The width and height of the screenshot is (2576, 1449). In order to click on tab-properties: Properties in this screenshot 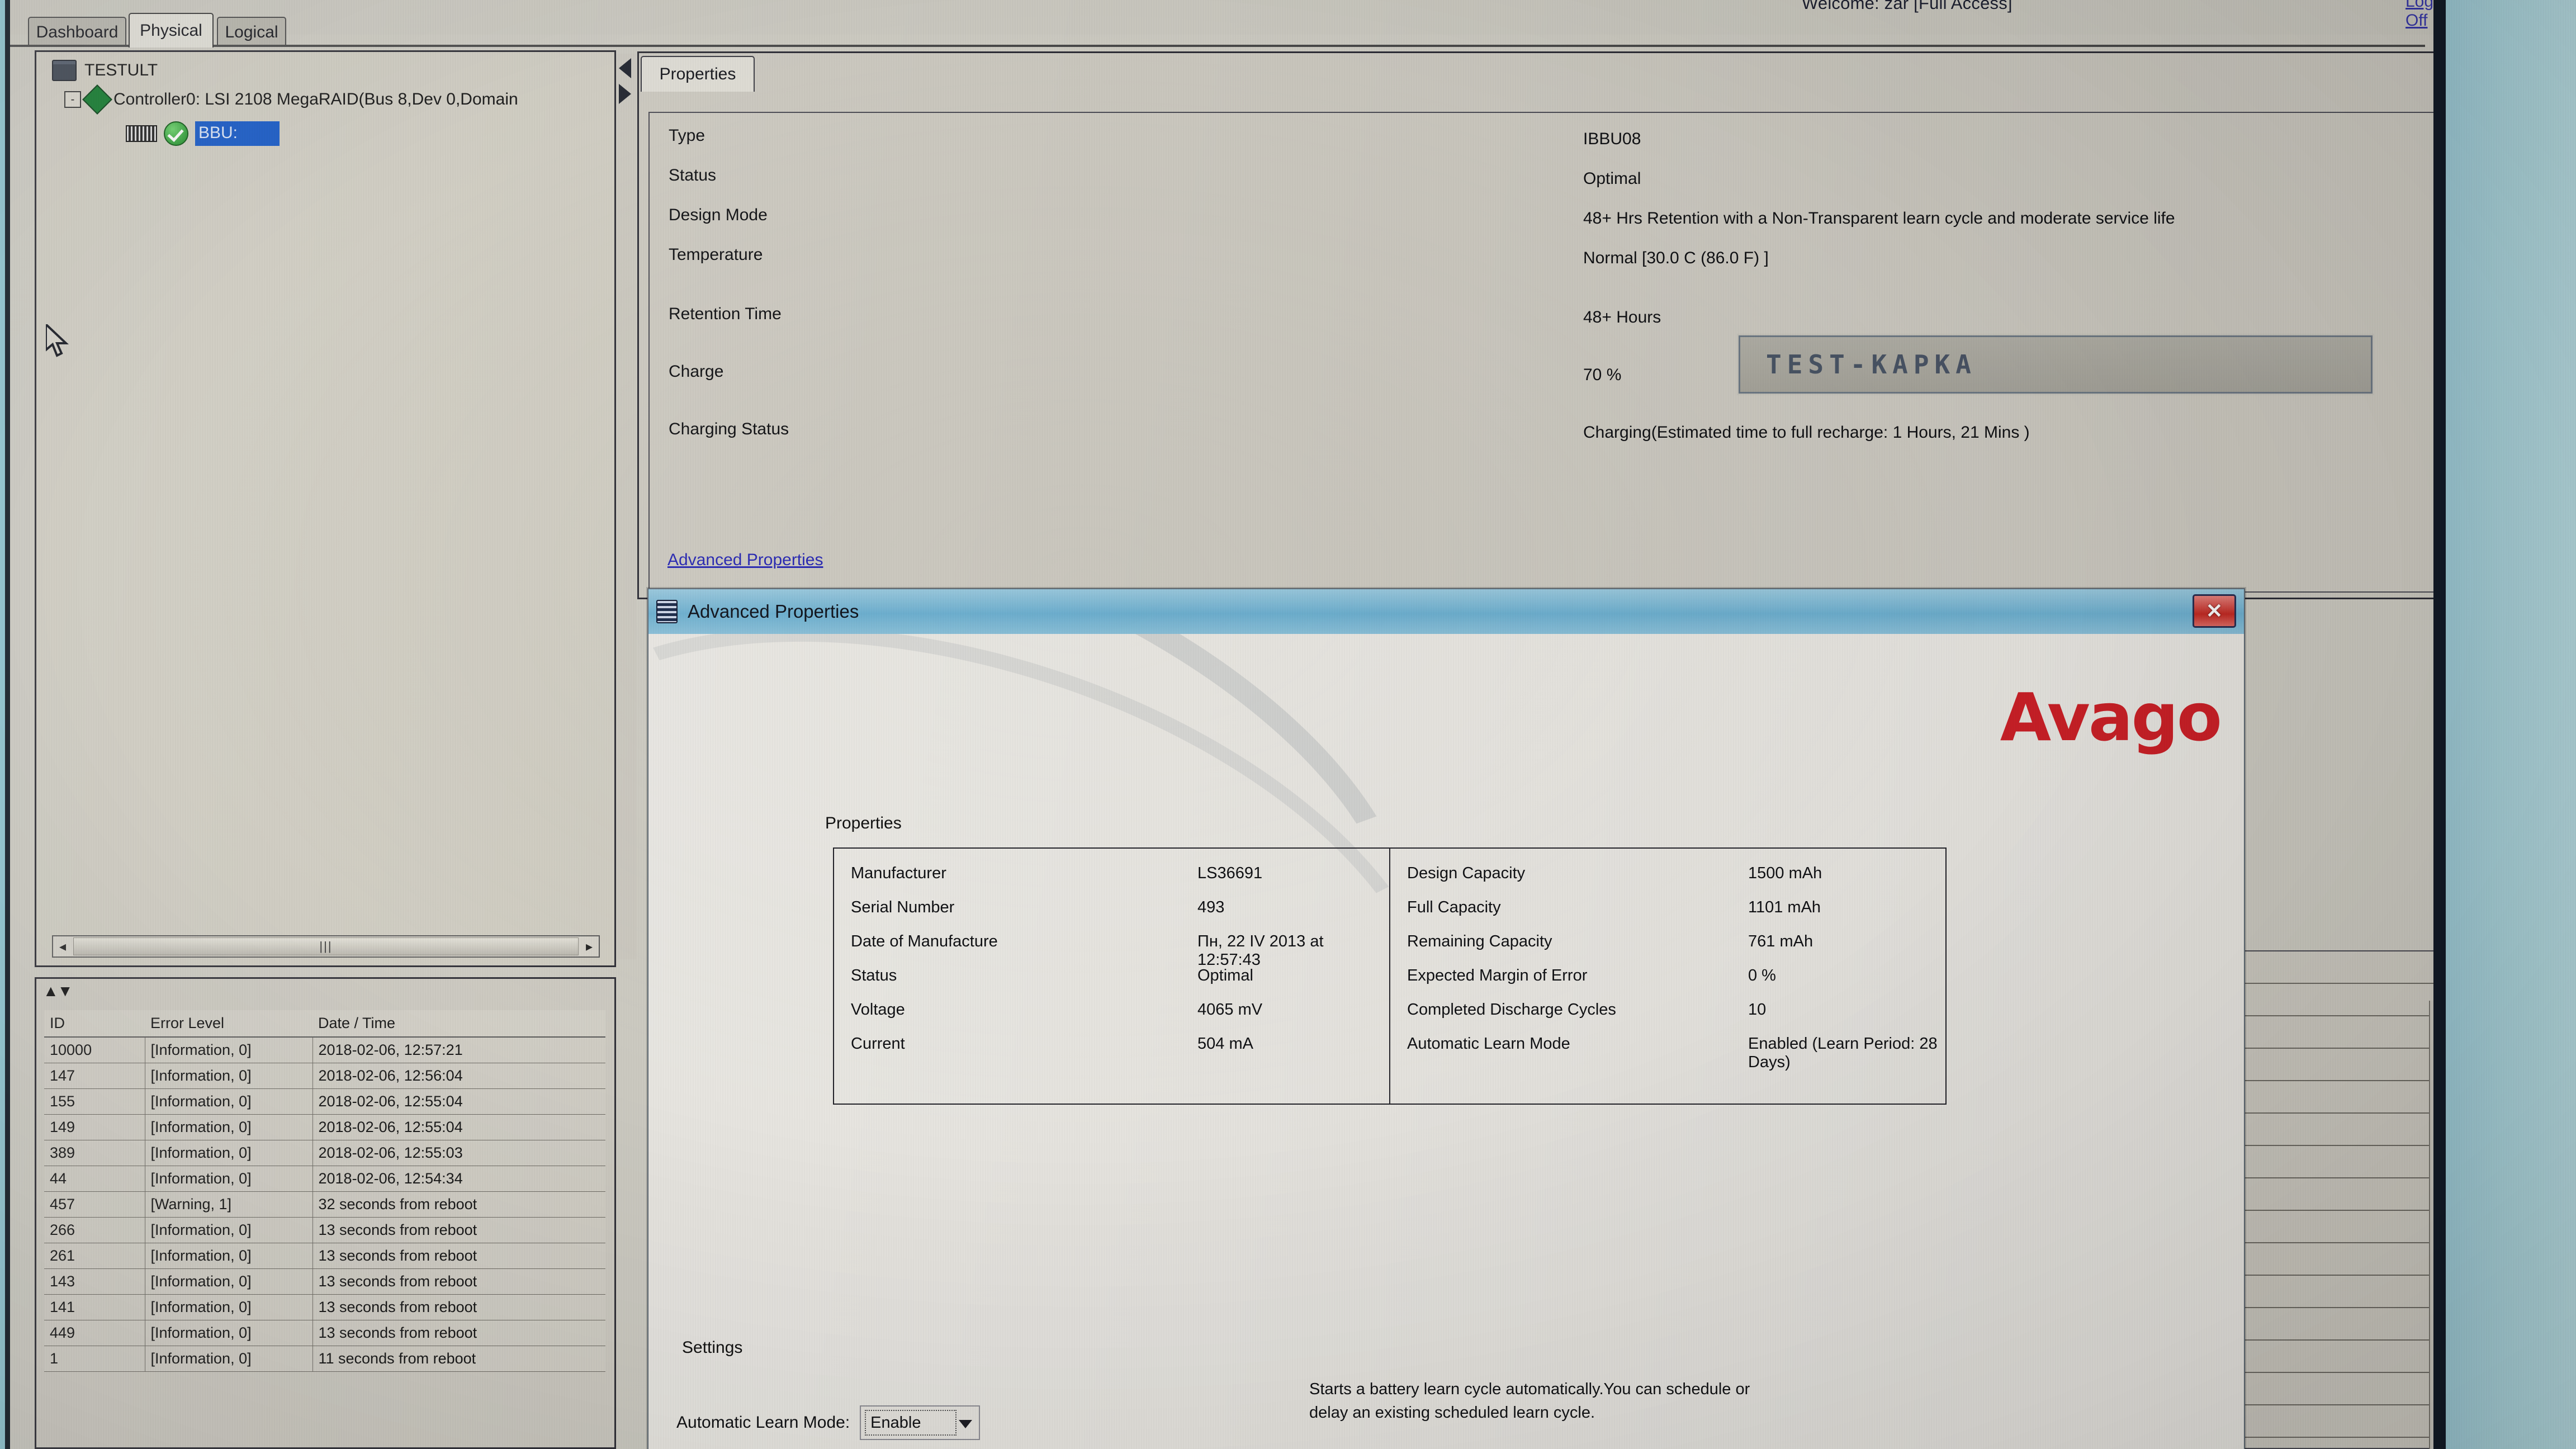, I will do `click(698, 74)`.